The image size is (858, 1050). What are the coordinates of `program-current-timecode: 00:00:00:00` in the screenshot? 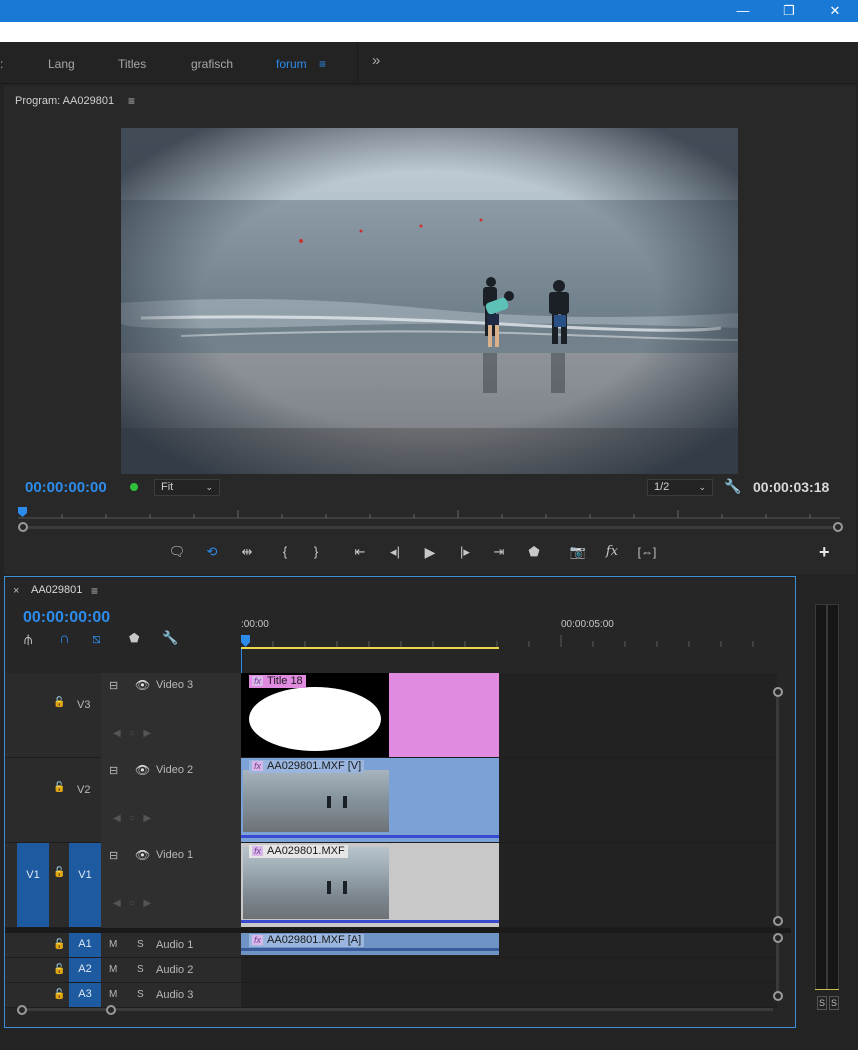 It's located at (66, 487).